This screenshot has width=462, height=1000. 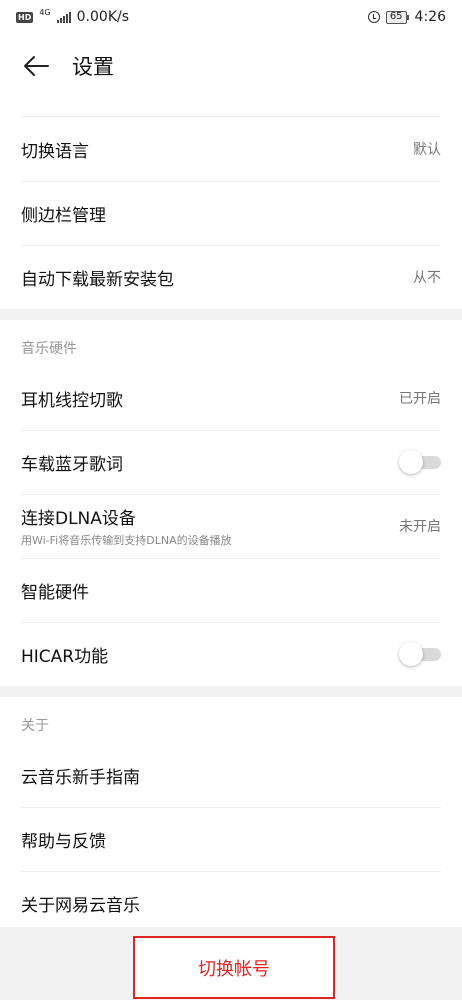 I want to click on setting-text: 连接DLNA设备 用Wi-Fi将音乐传输到支持DLNA的设备播放, so click(x=126, y=526).